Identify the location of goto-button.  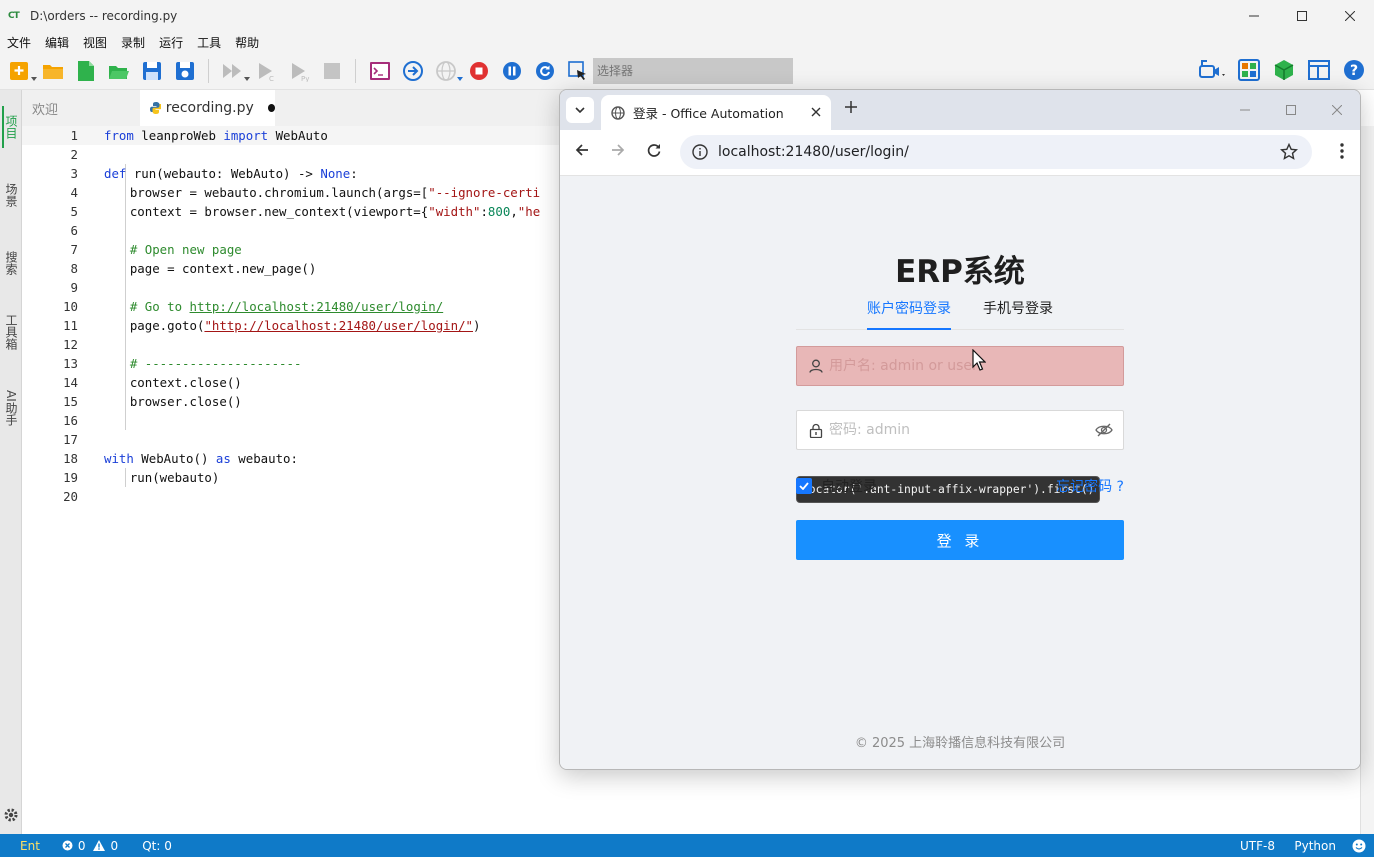
(413, 71).